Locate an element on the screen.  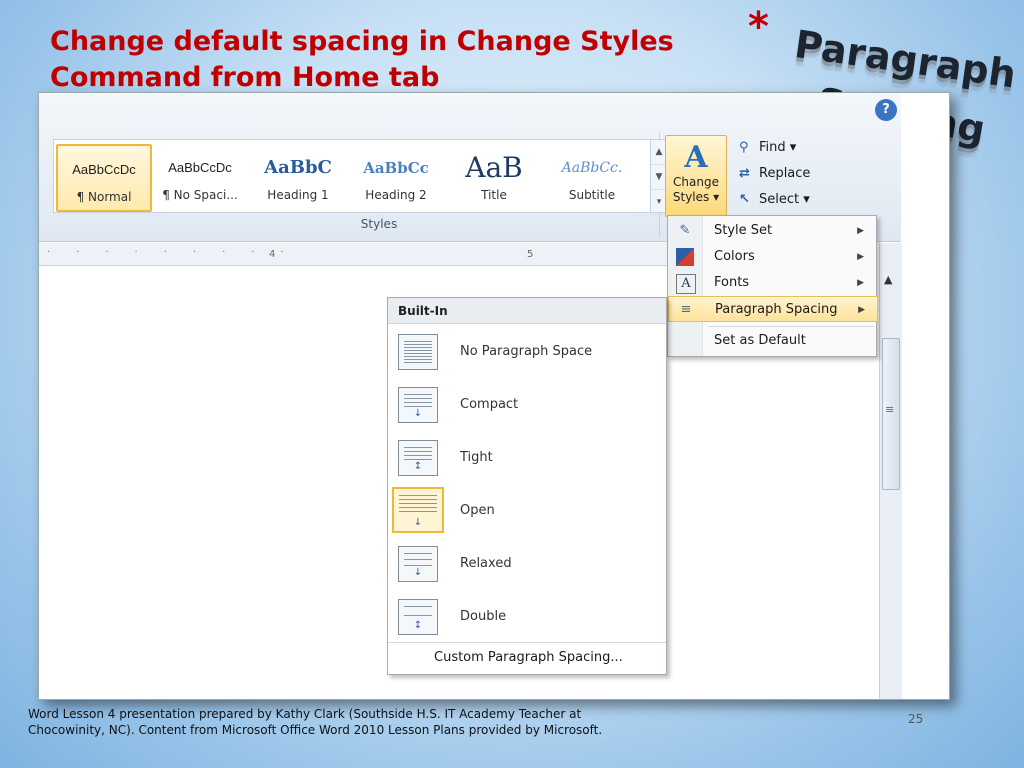
spacing-option-label: Relaxed is located at coordinates (486, 563).